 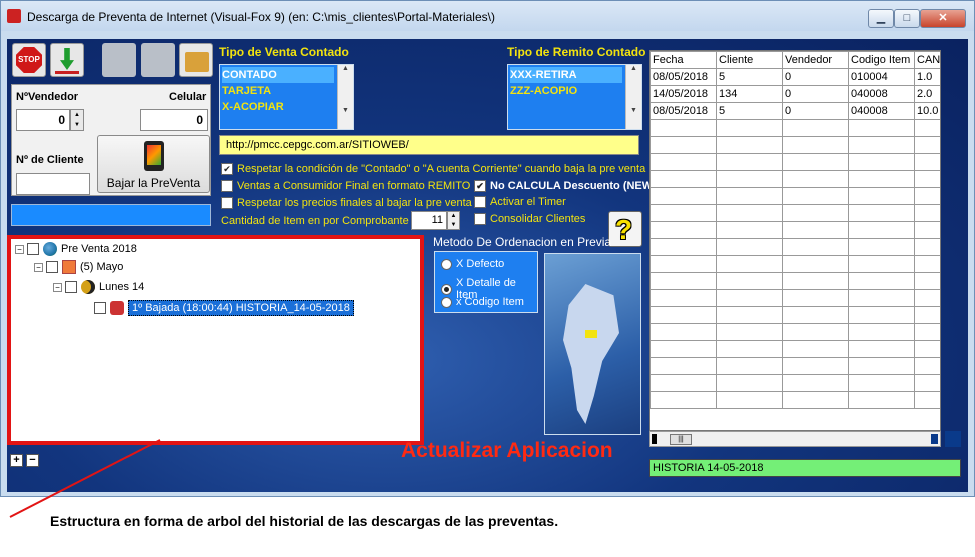 What do you see at coordinates (683, 94) in the screenshot?
I see `table-cell: 14/05/2018` at bounding box center [683, 94].